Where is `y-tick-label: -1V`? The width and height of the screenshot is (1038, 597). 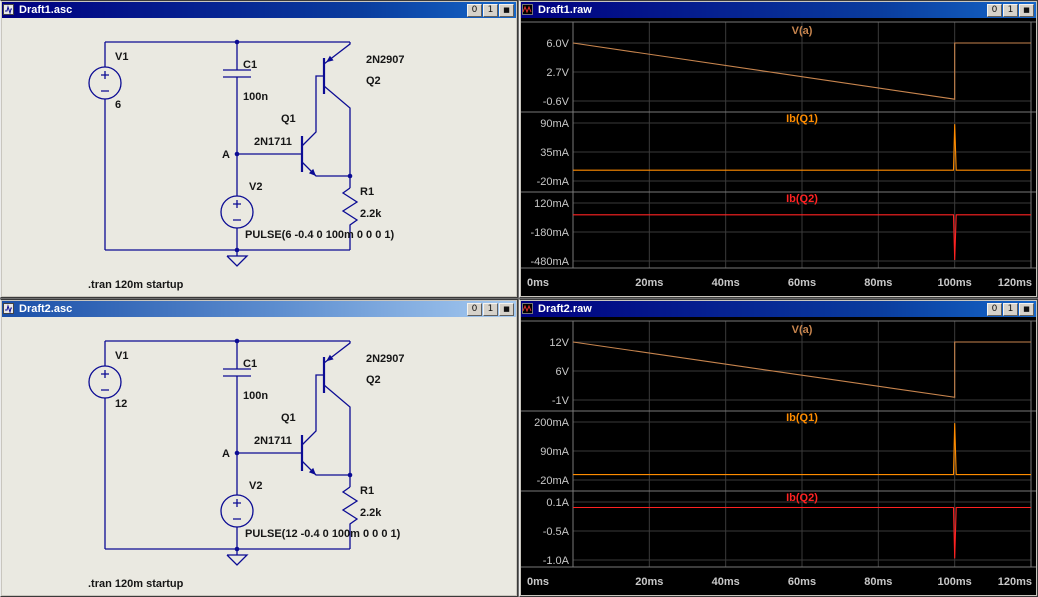
y-tick-label: -1V is located at coordinates (561, 401).